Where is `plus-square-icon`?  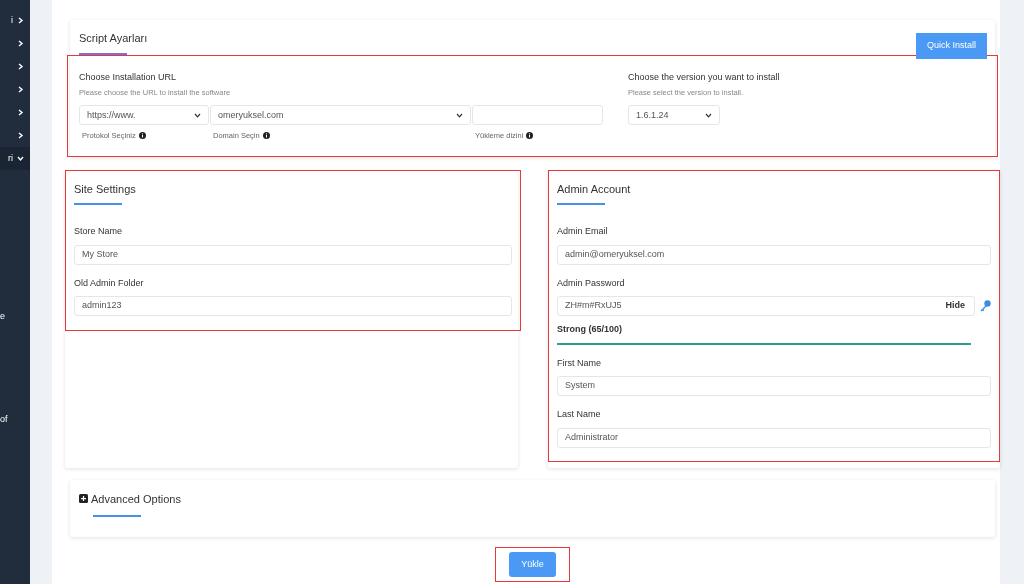 plus-square-icon is located at coordinates (83, 499).